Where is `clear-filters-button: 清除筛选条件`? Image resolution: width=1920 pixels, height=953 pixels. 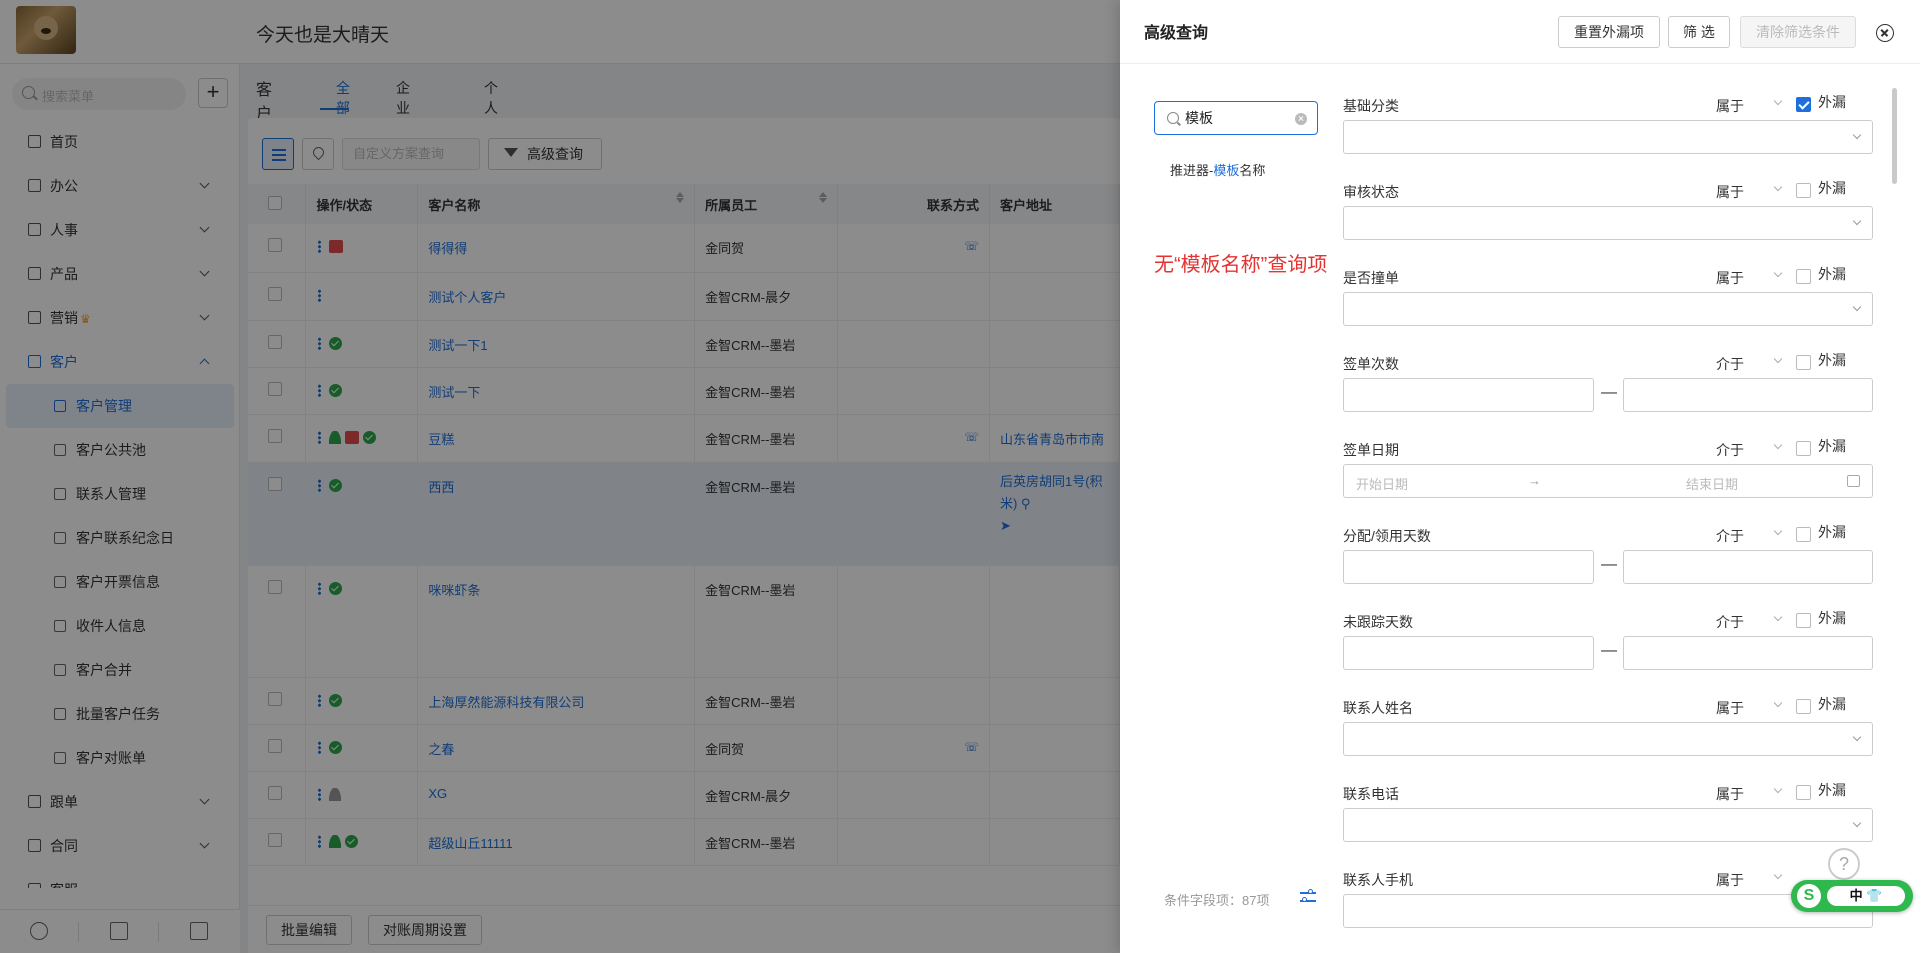 clear-filters-button: 清除筛选条件 is located at coordinates (1798, 32).